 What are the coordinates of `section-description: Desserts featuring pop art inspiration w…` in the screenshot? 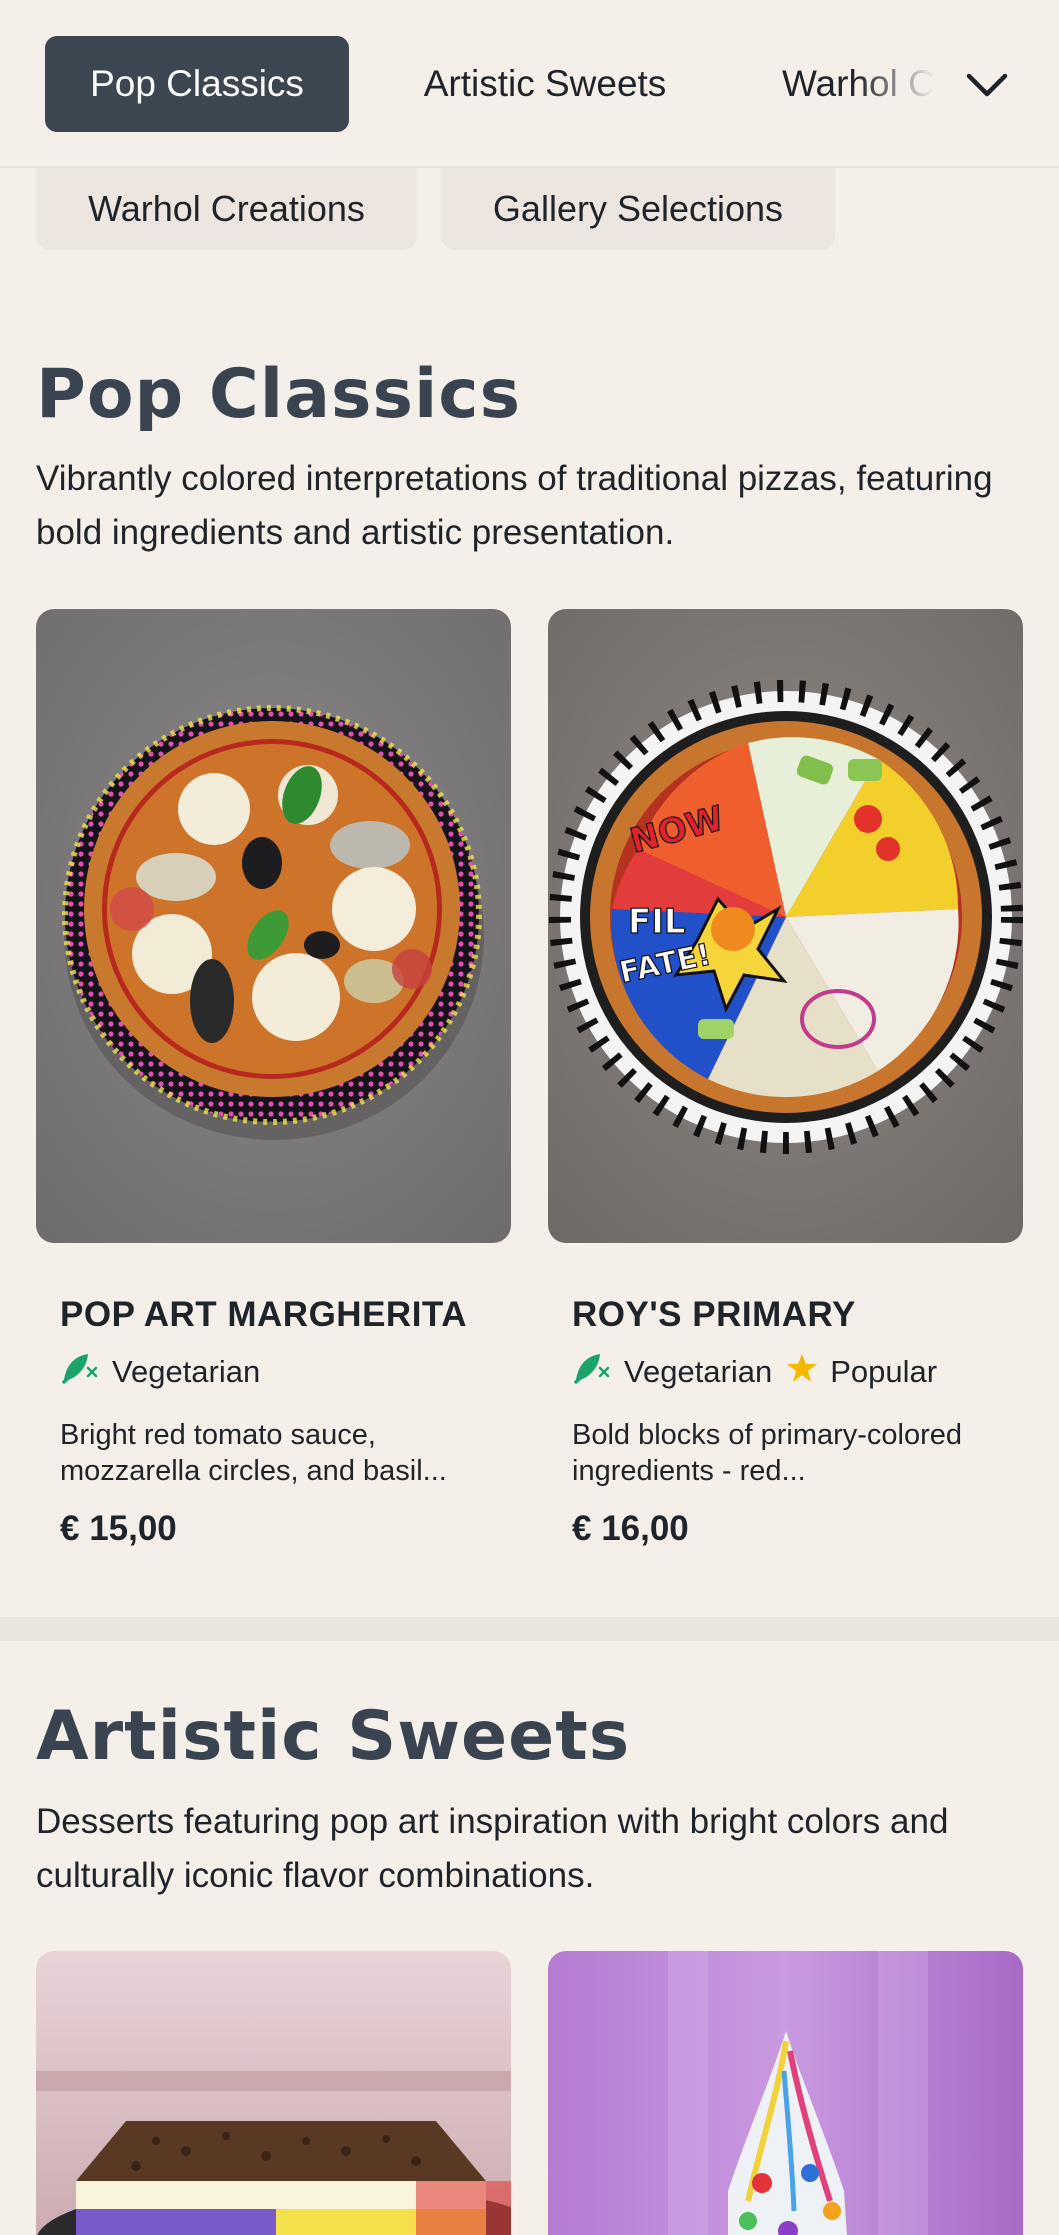 It's located at (492, 1848).